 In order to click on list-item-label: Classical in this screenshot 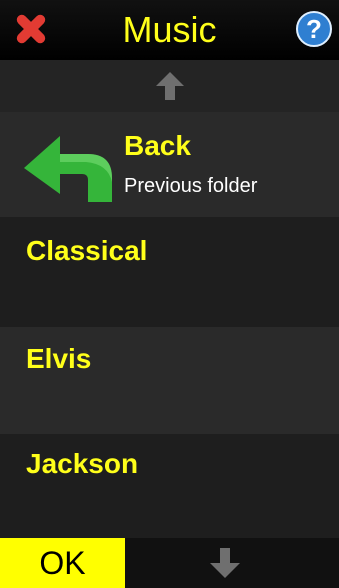, I will do `click(87, 250)`.